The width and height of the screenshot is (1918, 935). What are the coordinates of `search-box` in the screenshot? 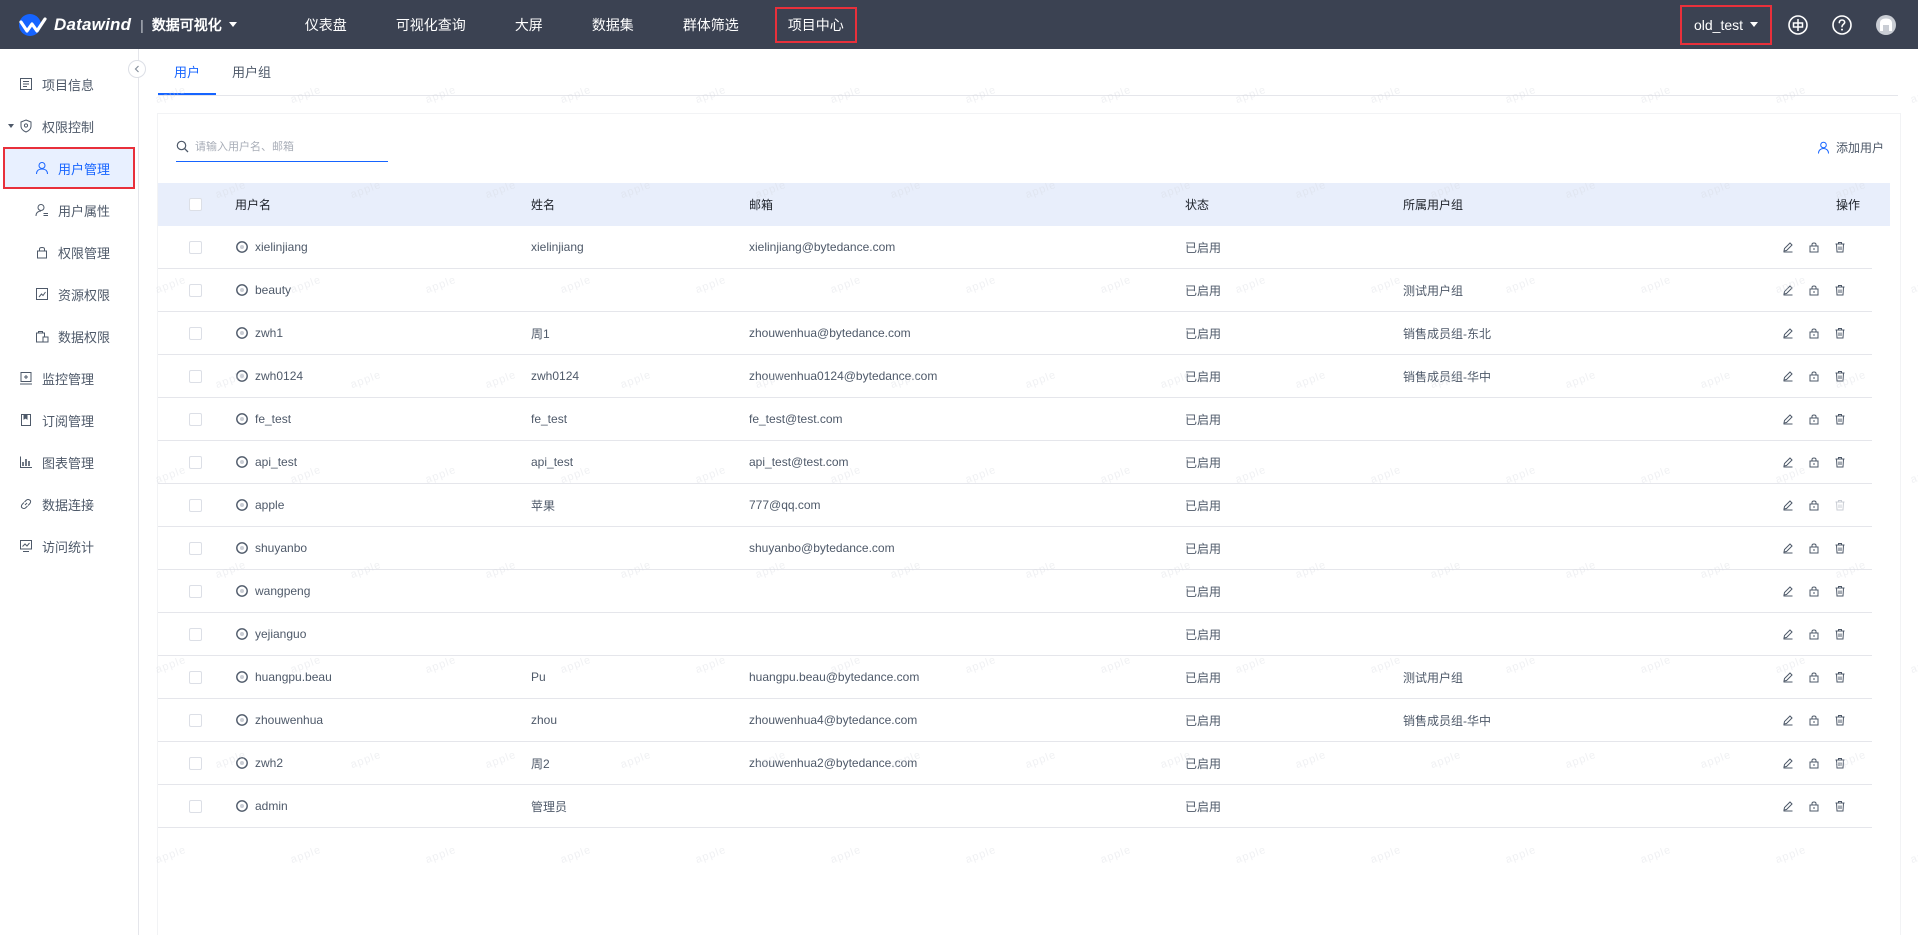 It's located at (282, 147).